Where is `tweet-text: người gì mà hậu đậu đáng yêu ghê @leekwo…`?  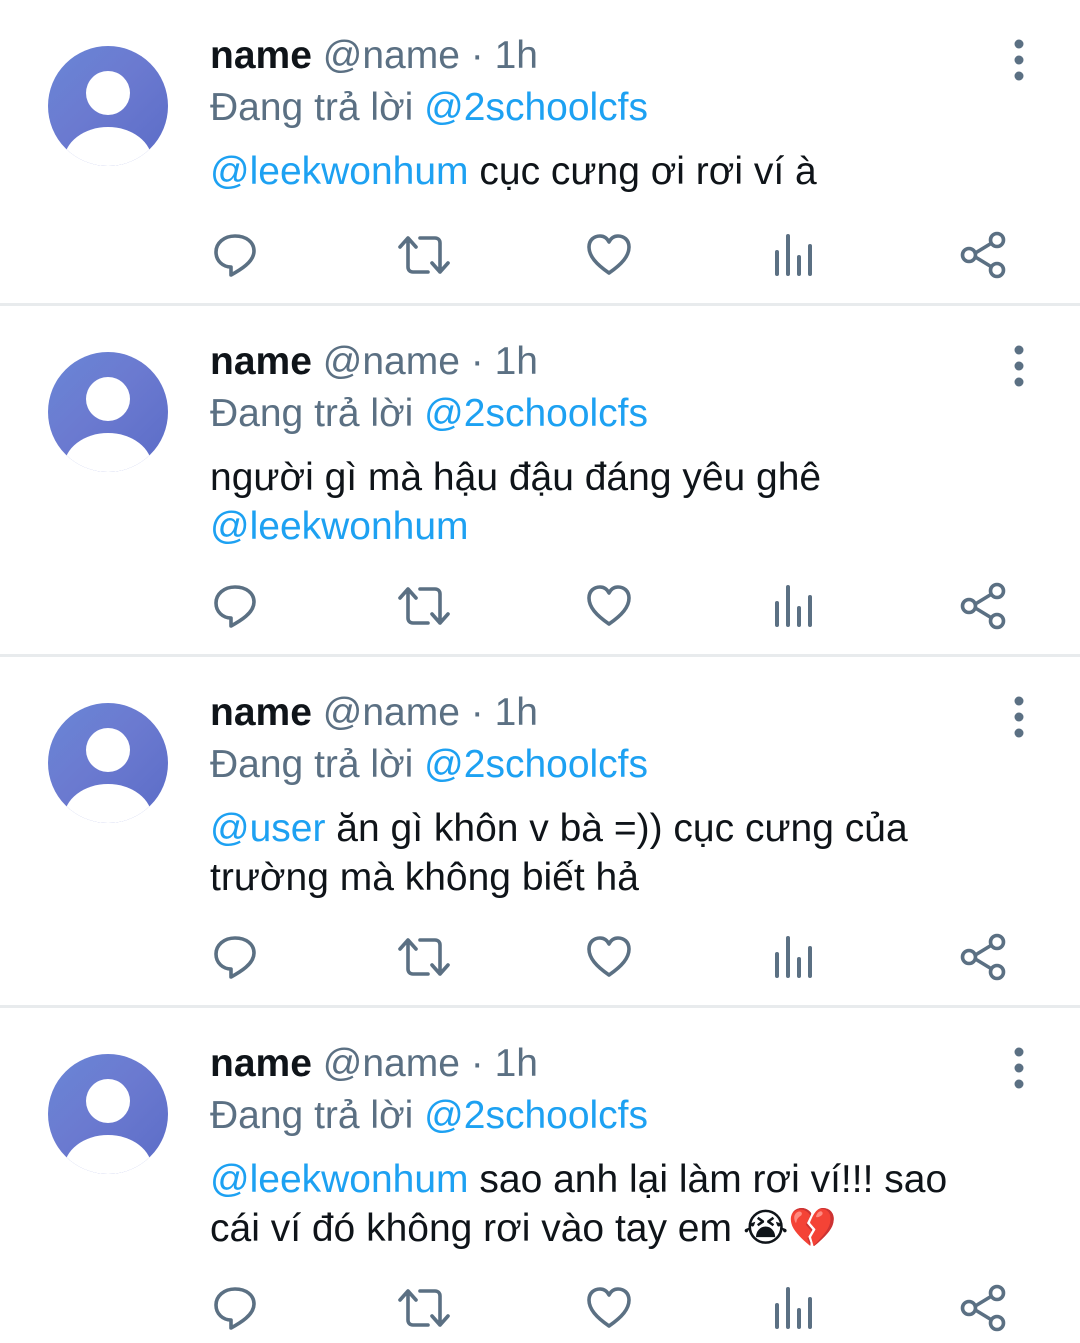
tweet-text: người gì mà hậu đậu đáng yêu ghê @leekwo… is located at coordinates (600, 502).